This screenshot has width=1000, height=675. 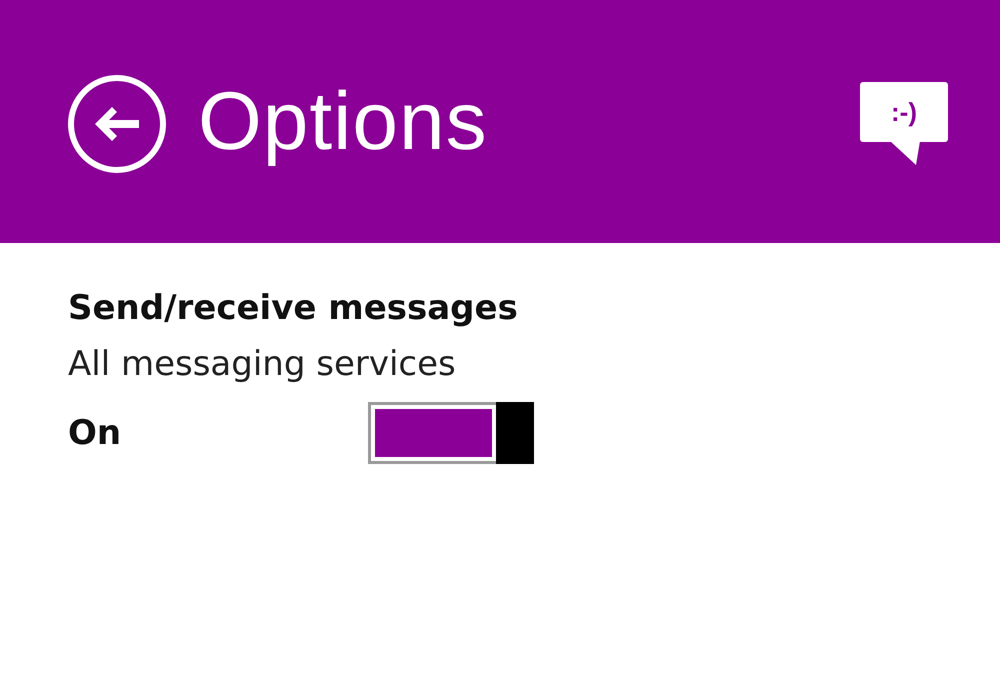 I want to click on bubble-tail-icon, so click(x=905, y=153).